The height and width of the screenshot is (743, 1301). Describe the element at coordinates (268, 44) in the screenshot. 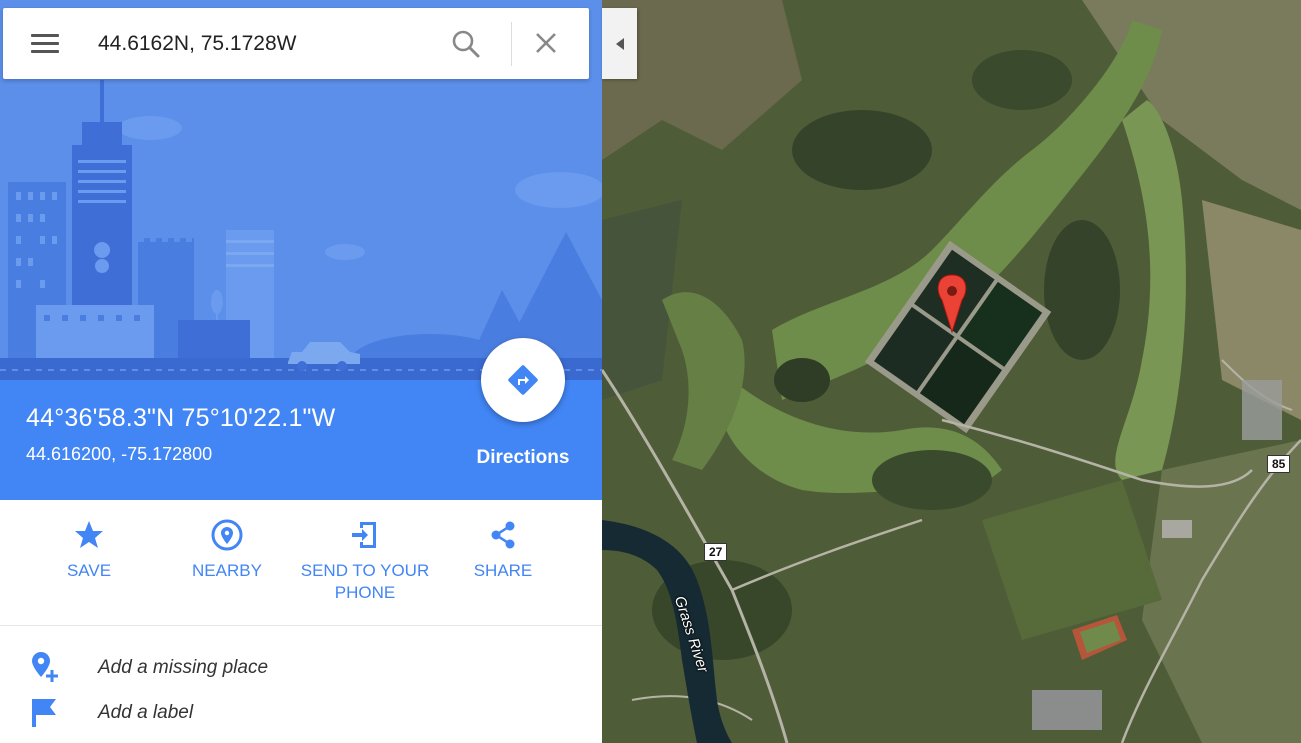

I see `search-input` at that location.